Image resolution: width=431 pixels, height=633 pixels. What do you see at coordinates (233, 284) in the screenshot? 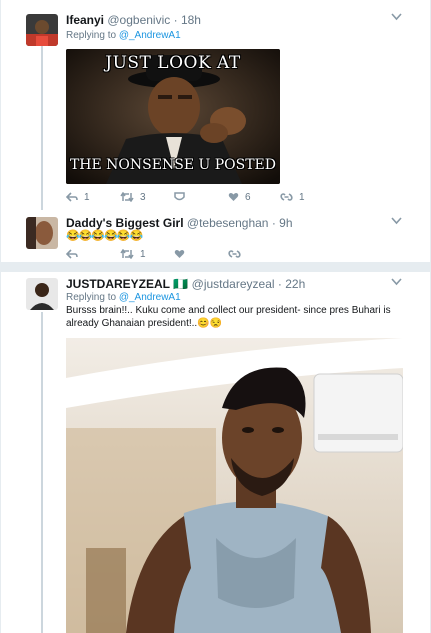
I see `user-handle: @justdareyzeal` at bounding box center [233, 284].